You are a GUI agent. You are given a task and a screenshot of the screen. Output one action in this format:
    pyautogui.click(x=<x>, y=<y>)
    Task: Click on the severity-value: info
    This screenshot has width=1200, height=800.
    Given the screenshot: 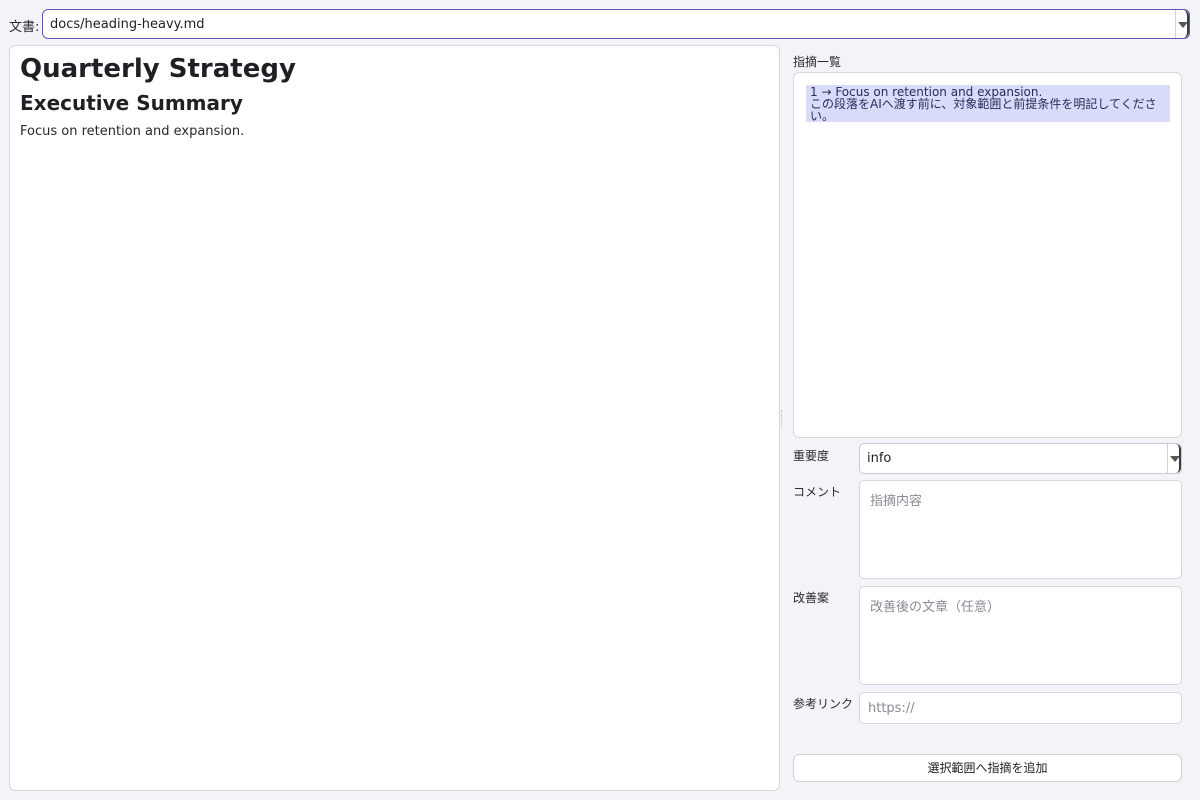 What is the action you would take?
    pyautogui.click(x=879, y=458)
    